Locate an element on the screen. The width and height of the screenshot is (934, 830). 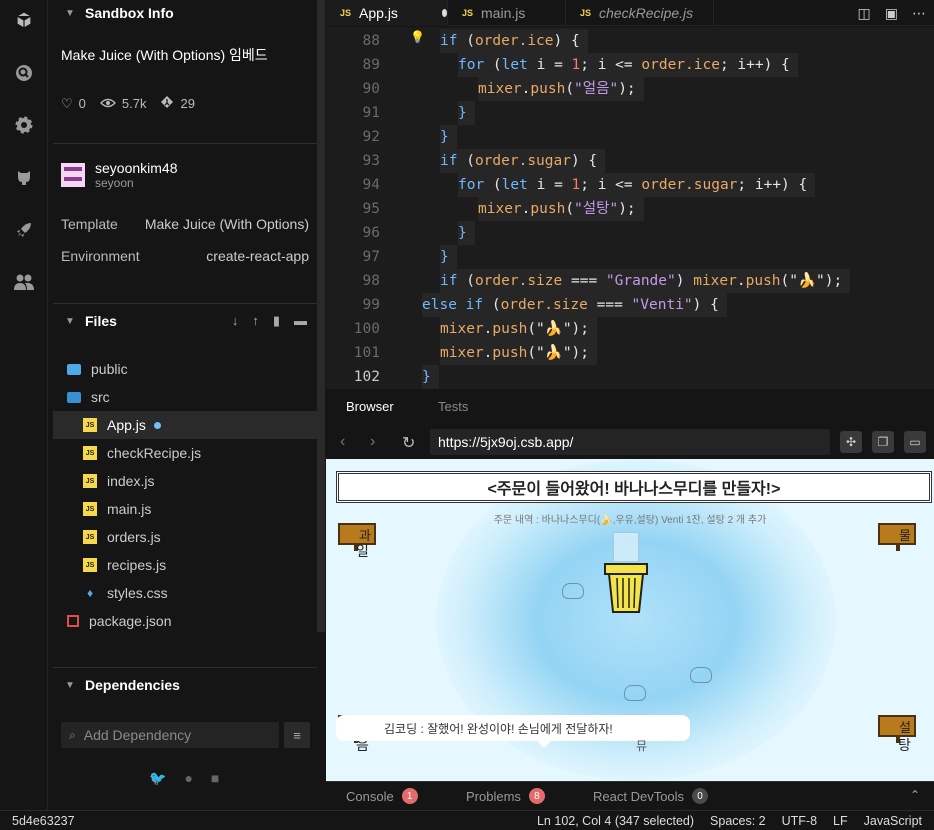
file-item-app-js: JS App.js is located at coordinates (185, 425).